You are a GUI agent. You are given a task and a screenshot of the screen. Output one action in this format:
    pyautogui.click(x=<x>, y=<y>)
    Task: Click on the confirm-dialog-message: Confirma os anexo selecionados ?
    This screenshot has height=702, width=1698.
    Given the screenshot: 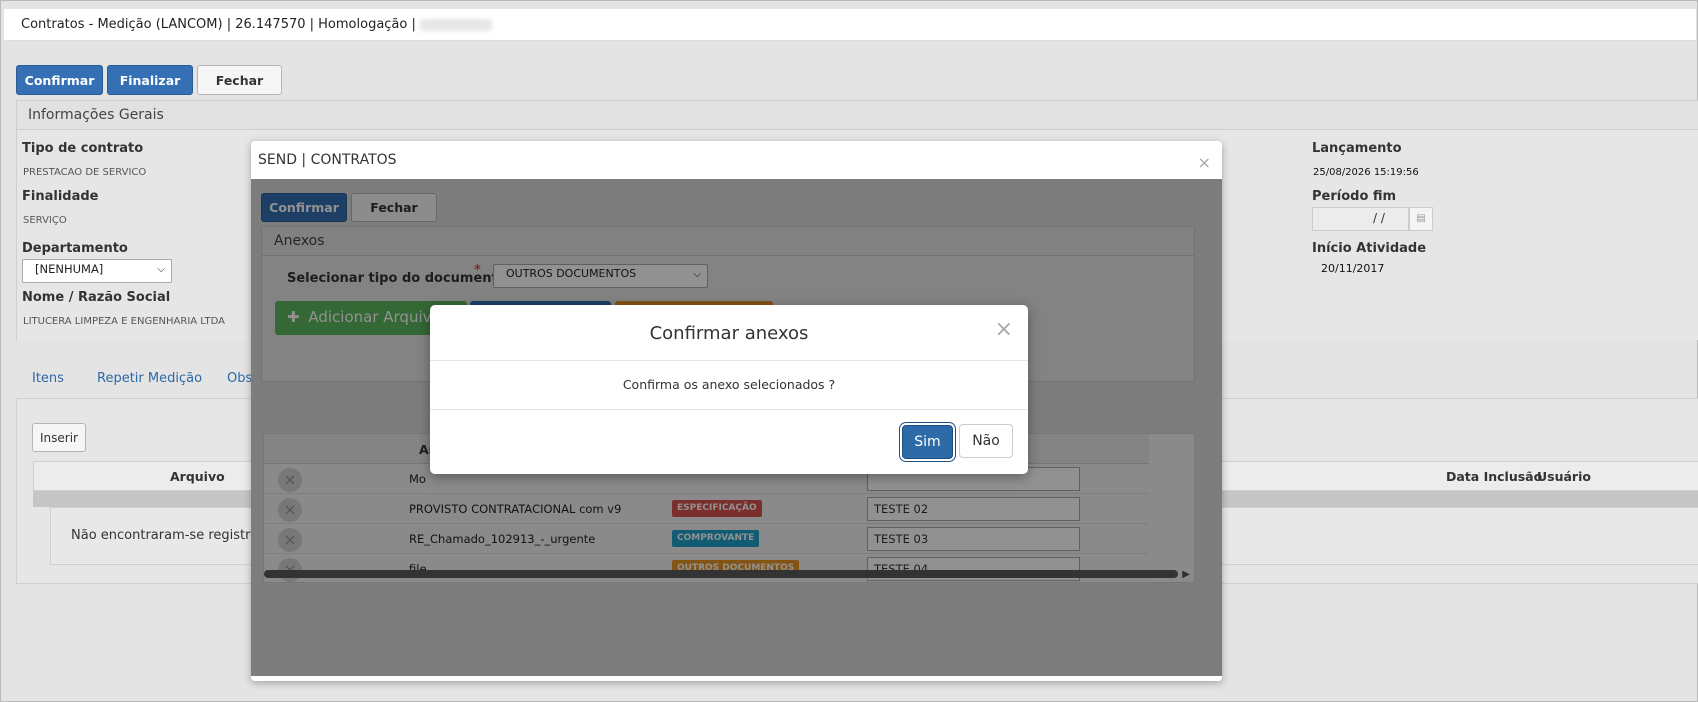 What is the action you would take?
    pyautogui.click(x=729, y=384)
    